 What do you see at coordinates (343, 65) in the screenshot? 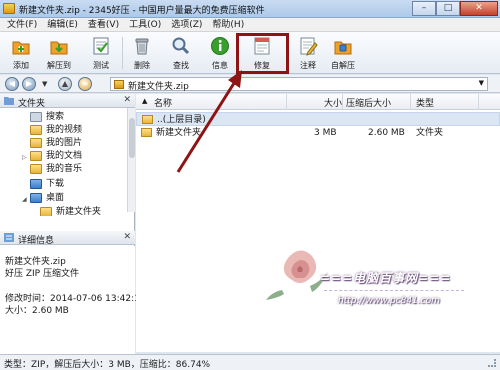
I see `sfx-label: 自解压` at bounding box center [343, 65].